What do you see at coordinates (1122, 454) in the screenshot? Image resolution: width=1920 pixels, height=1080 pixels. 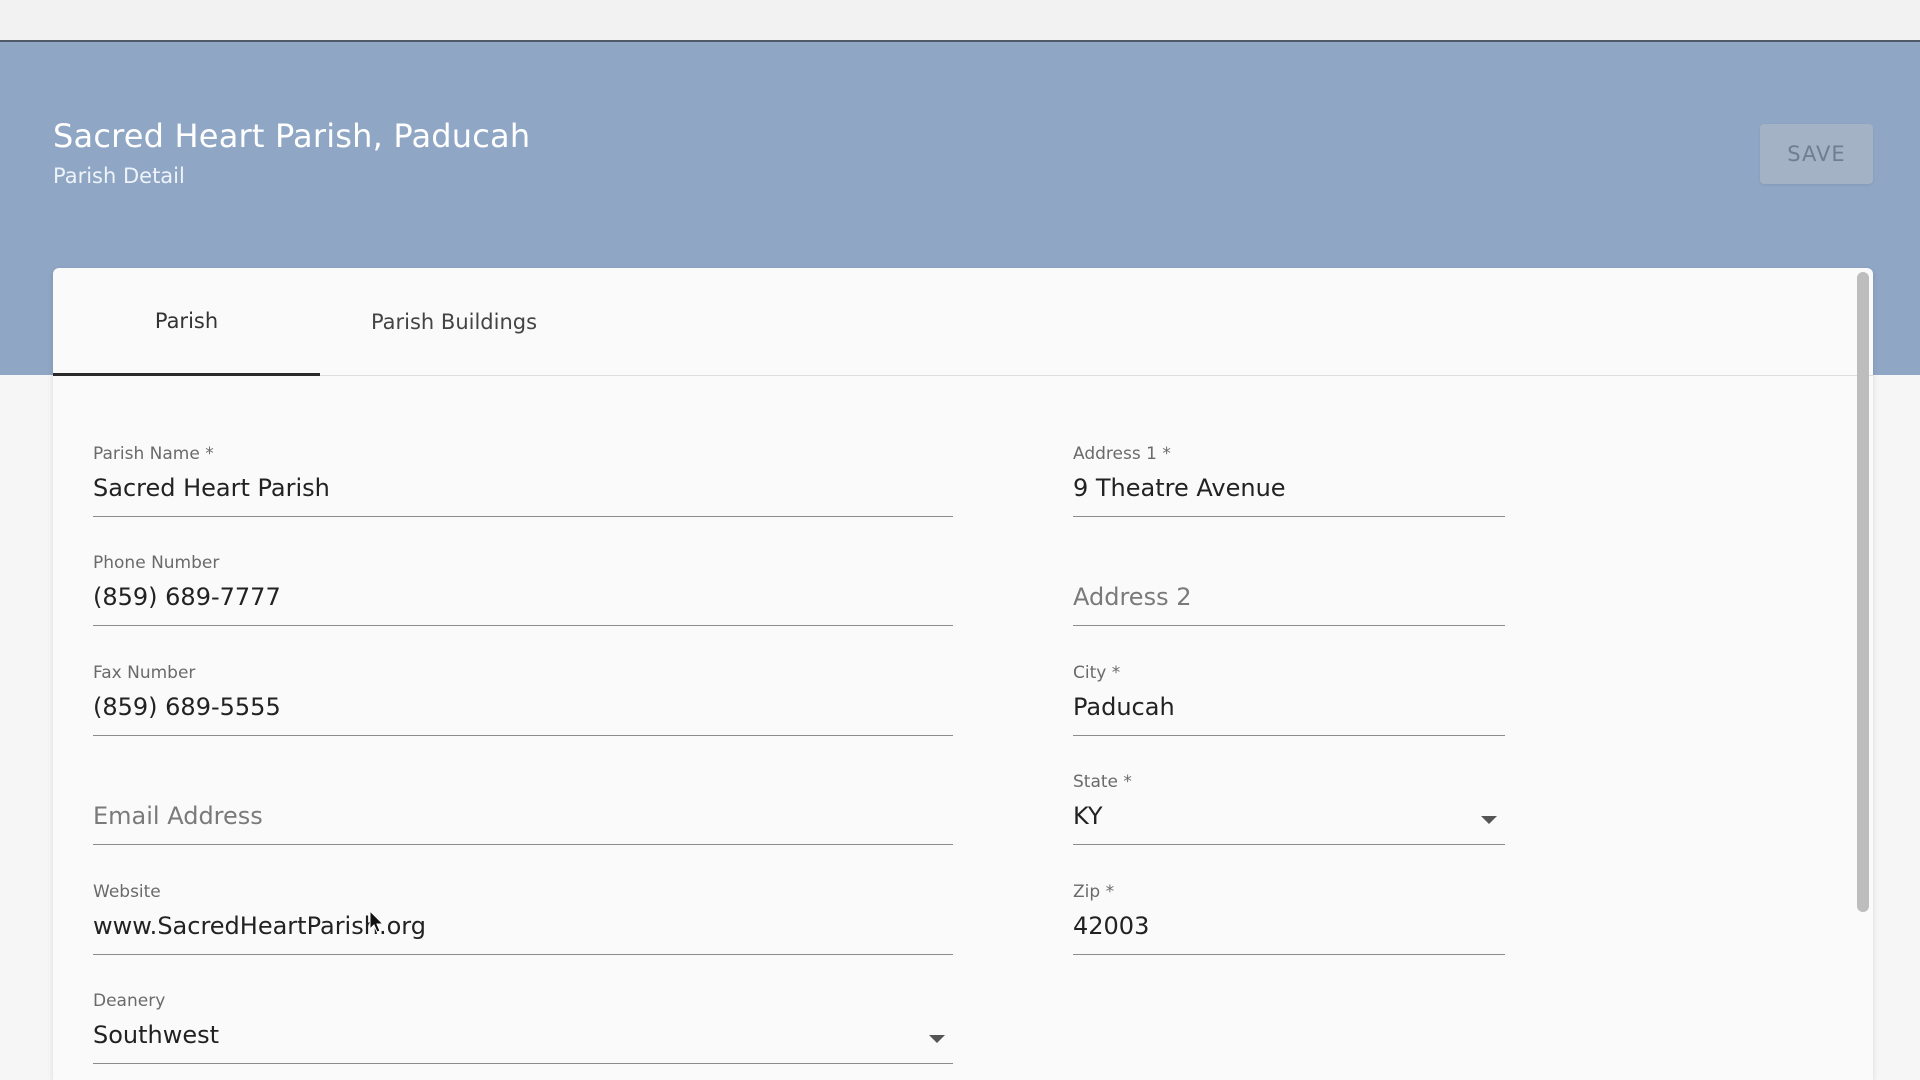 I see `address1-label: Address 1 *` at bounding box center [1122, 454].